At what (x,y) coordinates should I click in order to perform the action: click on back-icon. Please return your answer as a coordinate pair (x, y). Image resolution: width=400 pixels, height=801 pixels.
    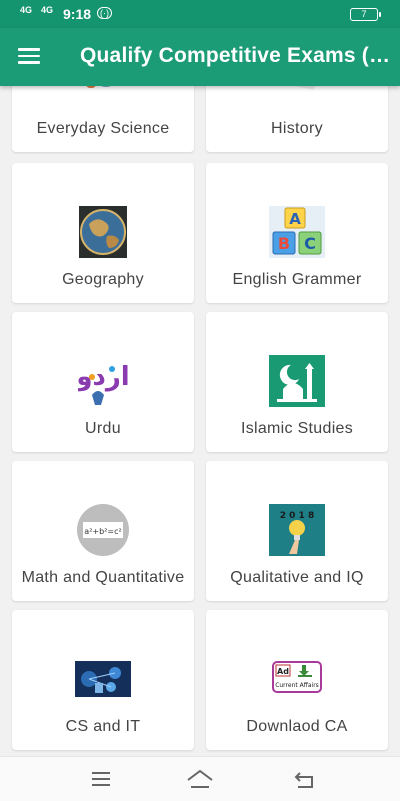
    Looking at the image, I should click on (305, 779).